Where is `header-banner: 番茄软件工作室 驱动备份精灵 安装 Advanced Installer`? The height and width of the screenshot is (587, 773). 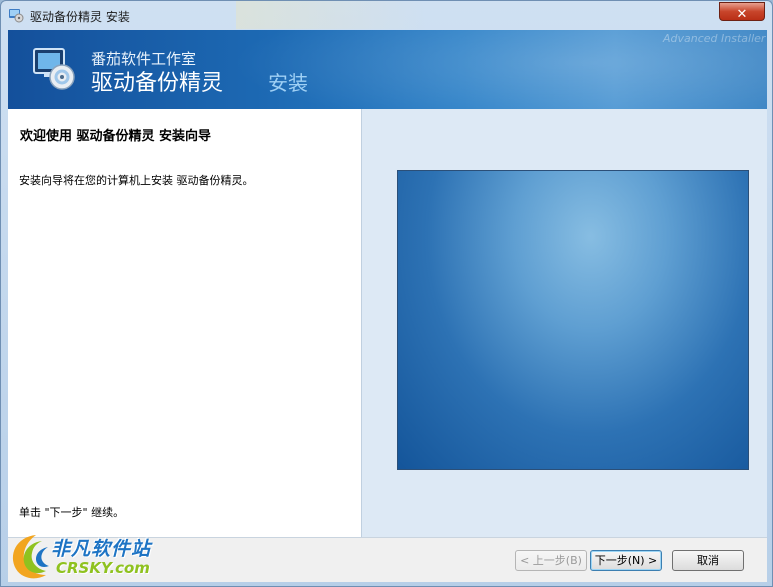
header-banner: 番茄软件工作室 驱动备份精灵 安装 Advanced Installer is located at coordinates (387, 69).